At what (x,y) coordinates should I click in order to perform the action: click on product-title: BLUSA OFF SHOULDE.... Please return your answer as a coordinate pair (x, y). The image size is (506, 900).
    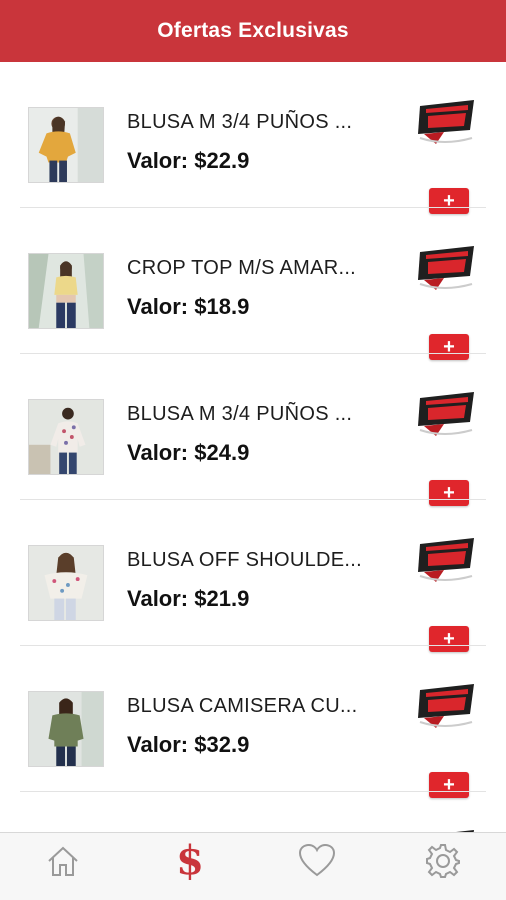
    Looking at the image, I should click on (244, 560).